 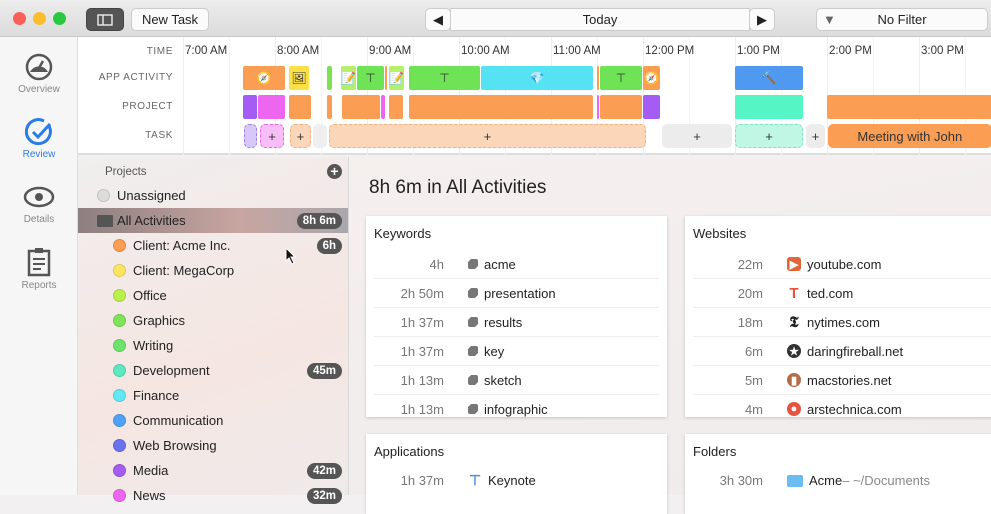 I want to click on duration-badge: 32m, so click(x=324, y=495).